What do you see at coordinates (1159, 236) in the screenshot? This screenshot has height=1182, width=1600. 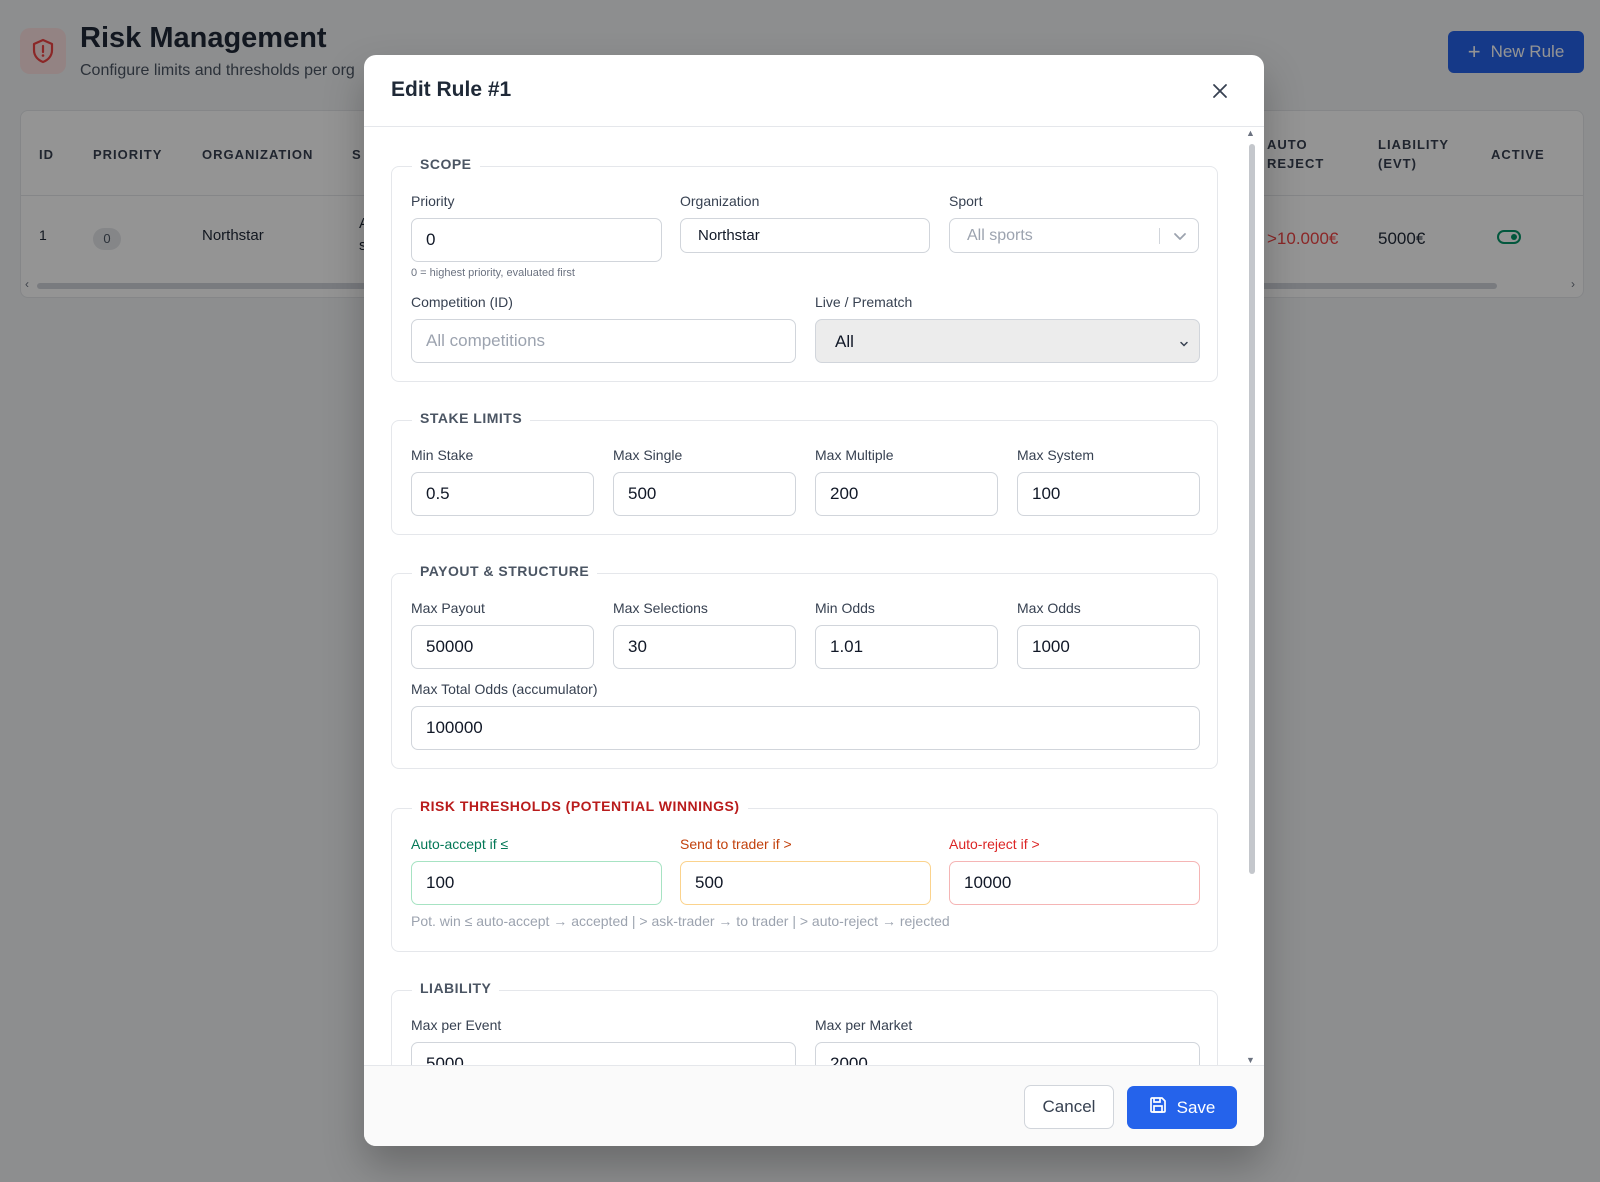 I see `select-separator` at bounding box center [1159, 236].